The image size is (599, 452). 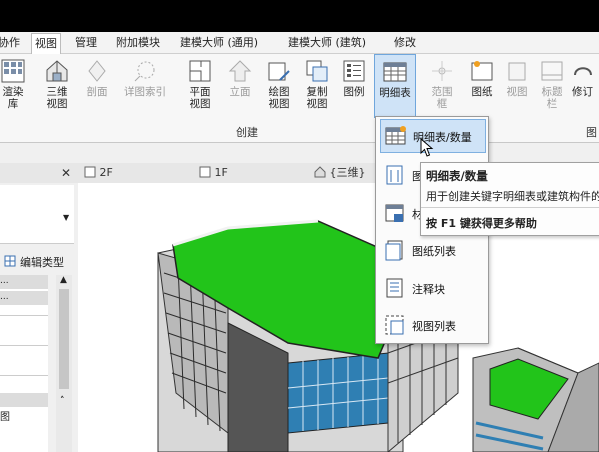 I want to click on sheet-button: 图纸, so click(x=482, y=76).